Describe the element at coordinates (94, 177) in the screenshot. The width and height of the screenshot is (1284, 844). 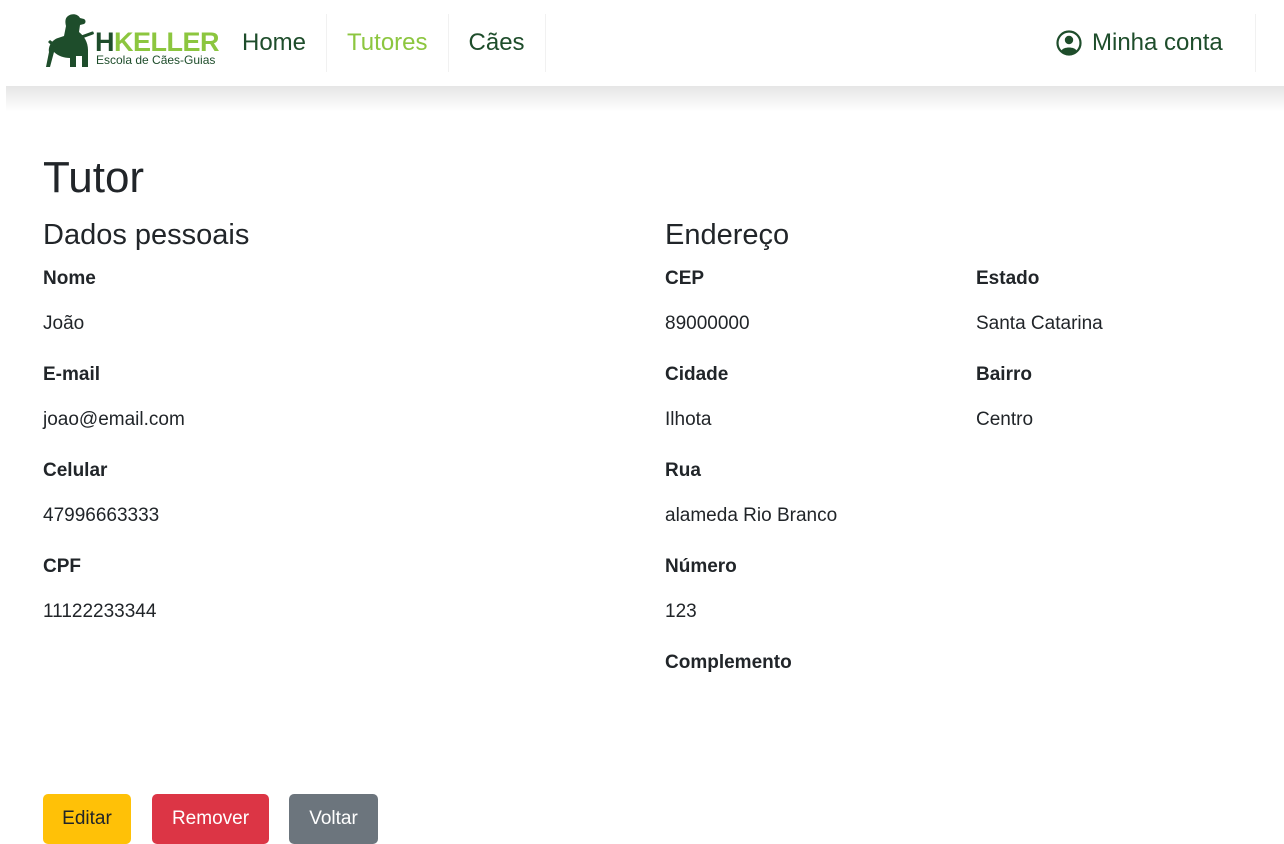
I see `page-title: Tutor` at that location.